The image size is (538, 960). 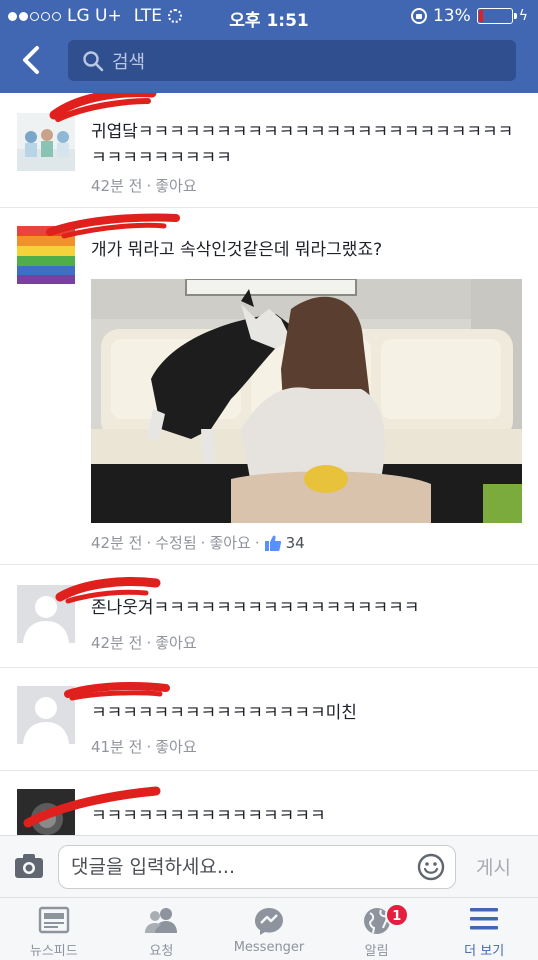 I want to click on camera-icon, so click(x=29, y=866).